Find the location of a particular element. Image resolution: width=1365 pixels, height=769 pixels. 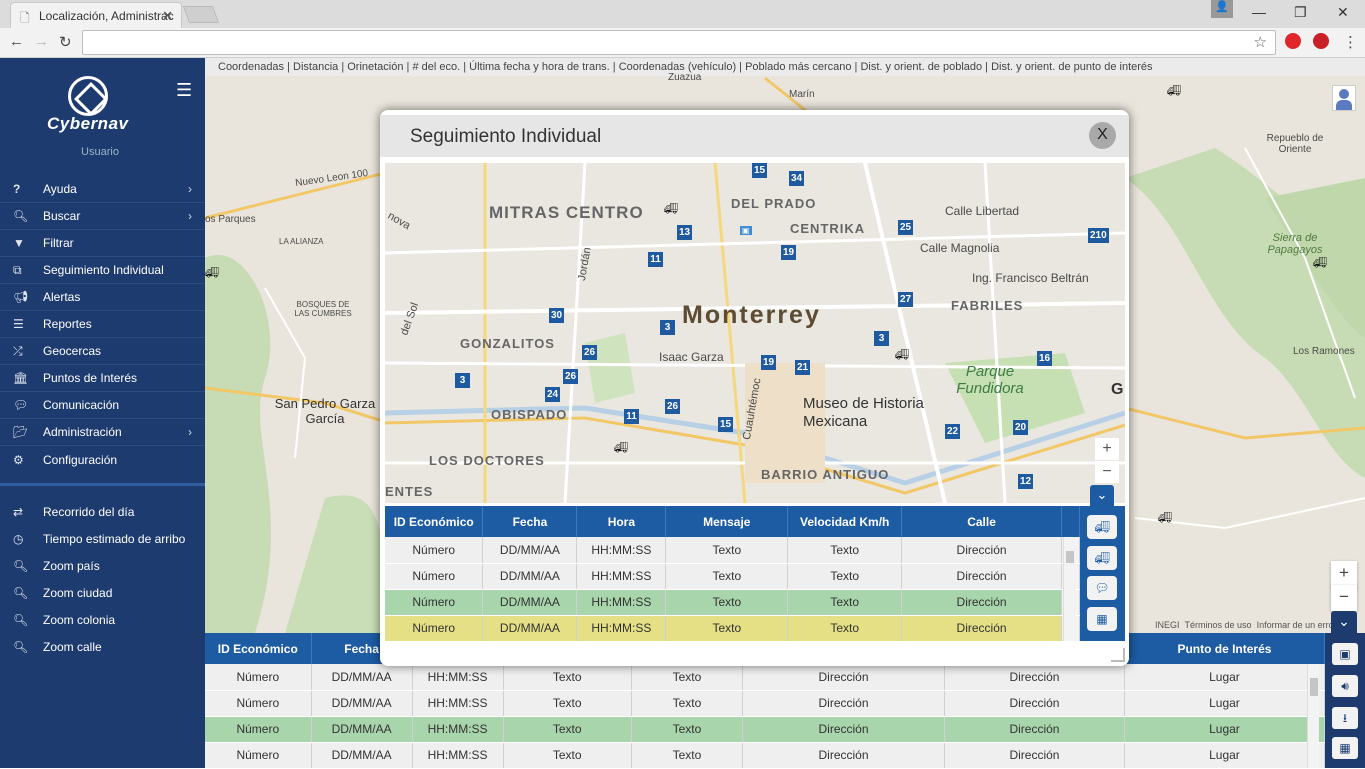

opera-icon is located at coordinates (1293, 41).